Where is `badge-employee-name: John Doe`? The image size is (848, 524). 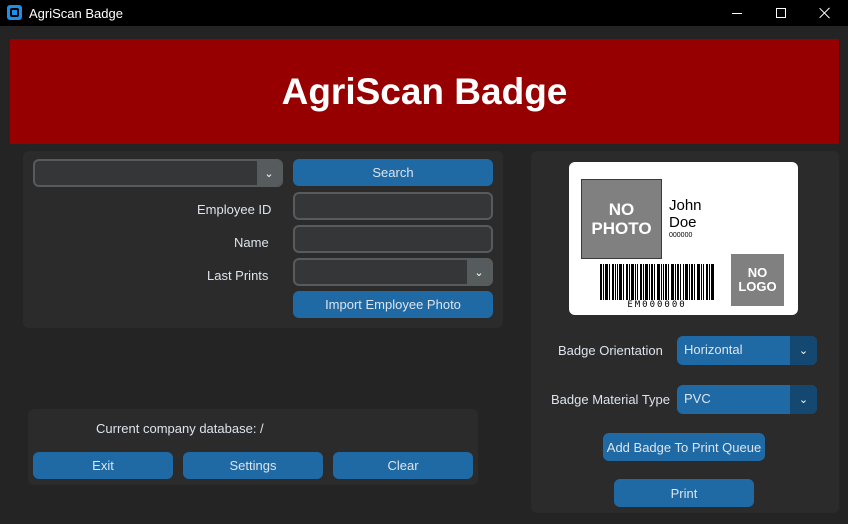 badge-employee-name: John Doe is located at coordinates (685, 214).